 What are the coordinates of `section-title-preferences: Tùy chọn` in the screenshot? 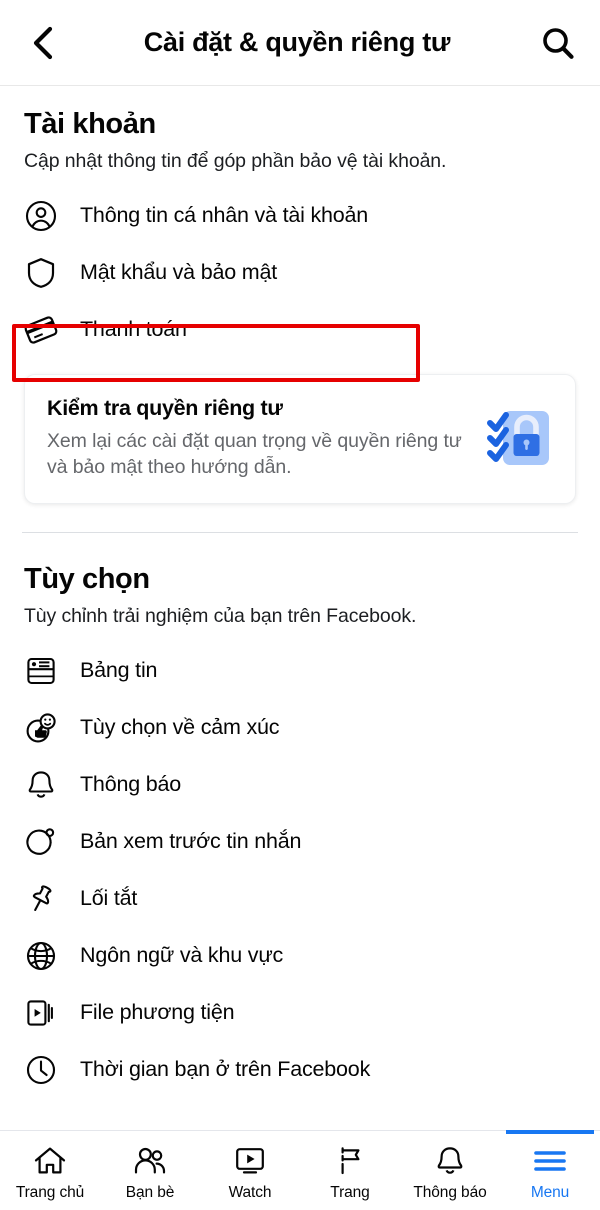 It's located at (87, 579).